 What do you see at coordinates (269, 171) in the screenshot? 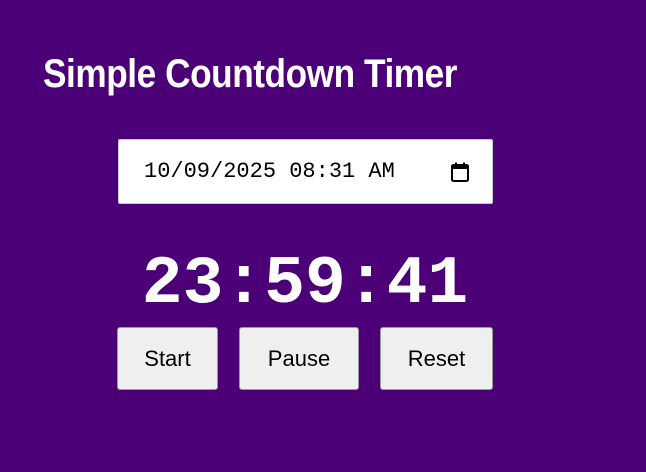
I see `datetime-input-value: 10/09/2025 08:31 AM` at bounding box center [269, 171].